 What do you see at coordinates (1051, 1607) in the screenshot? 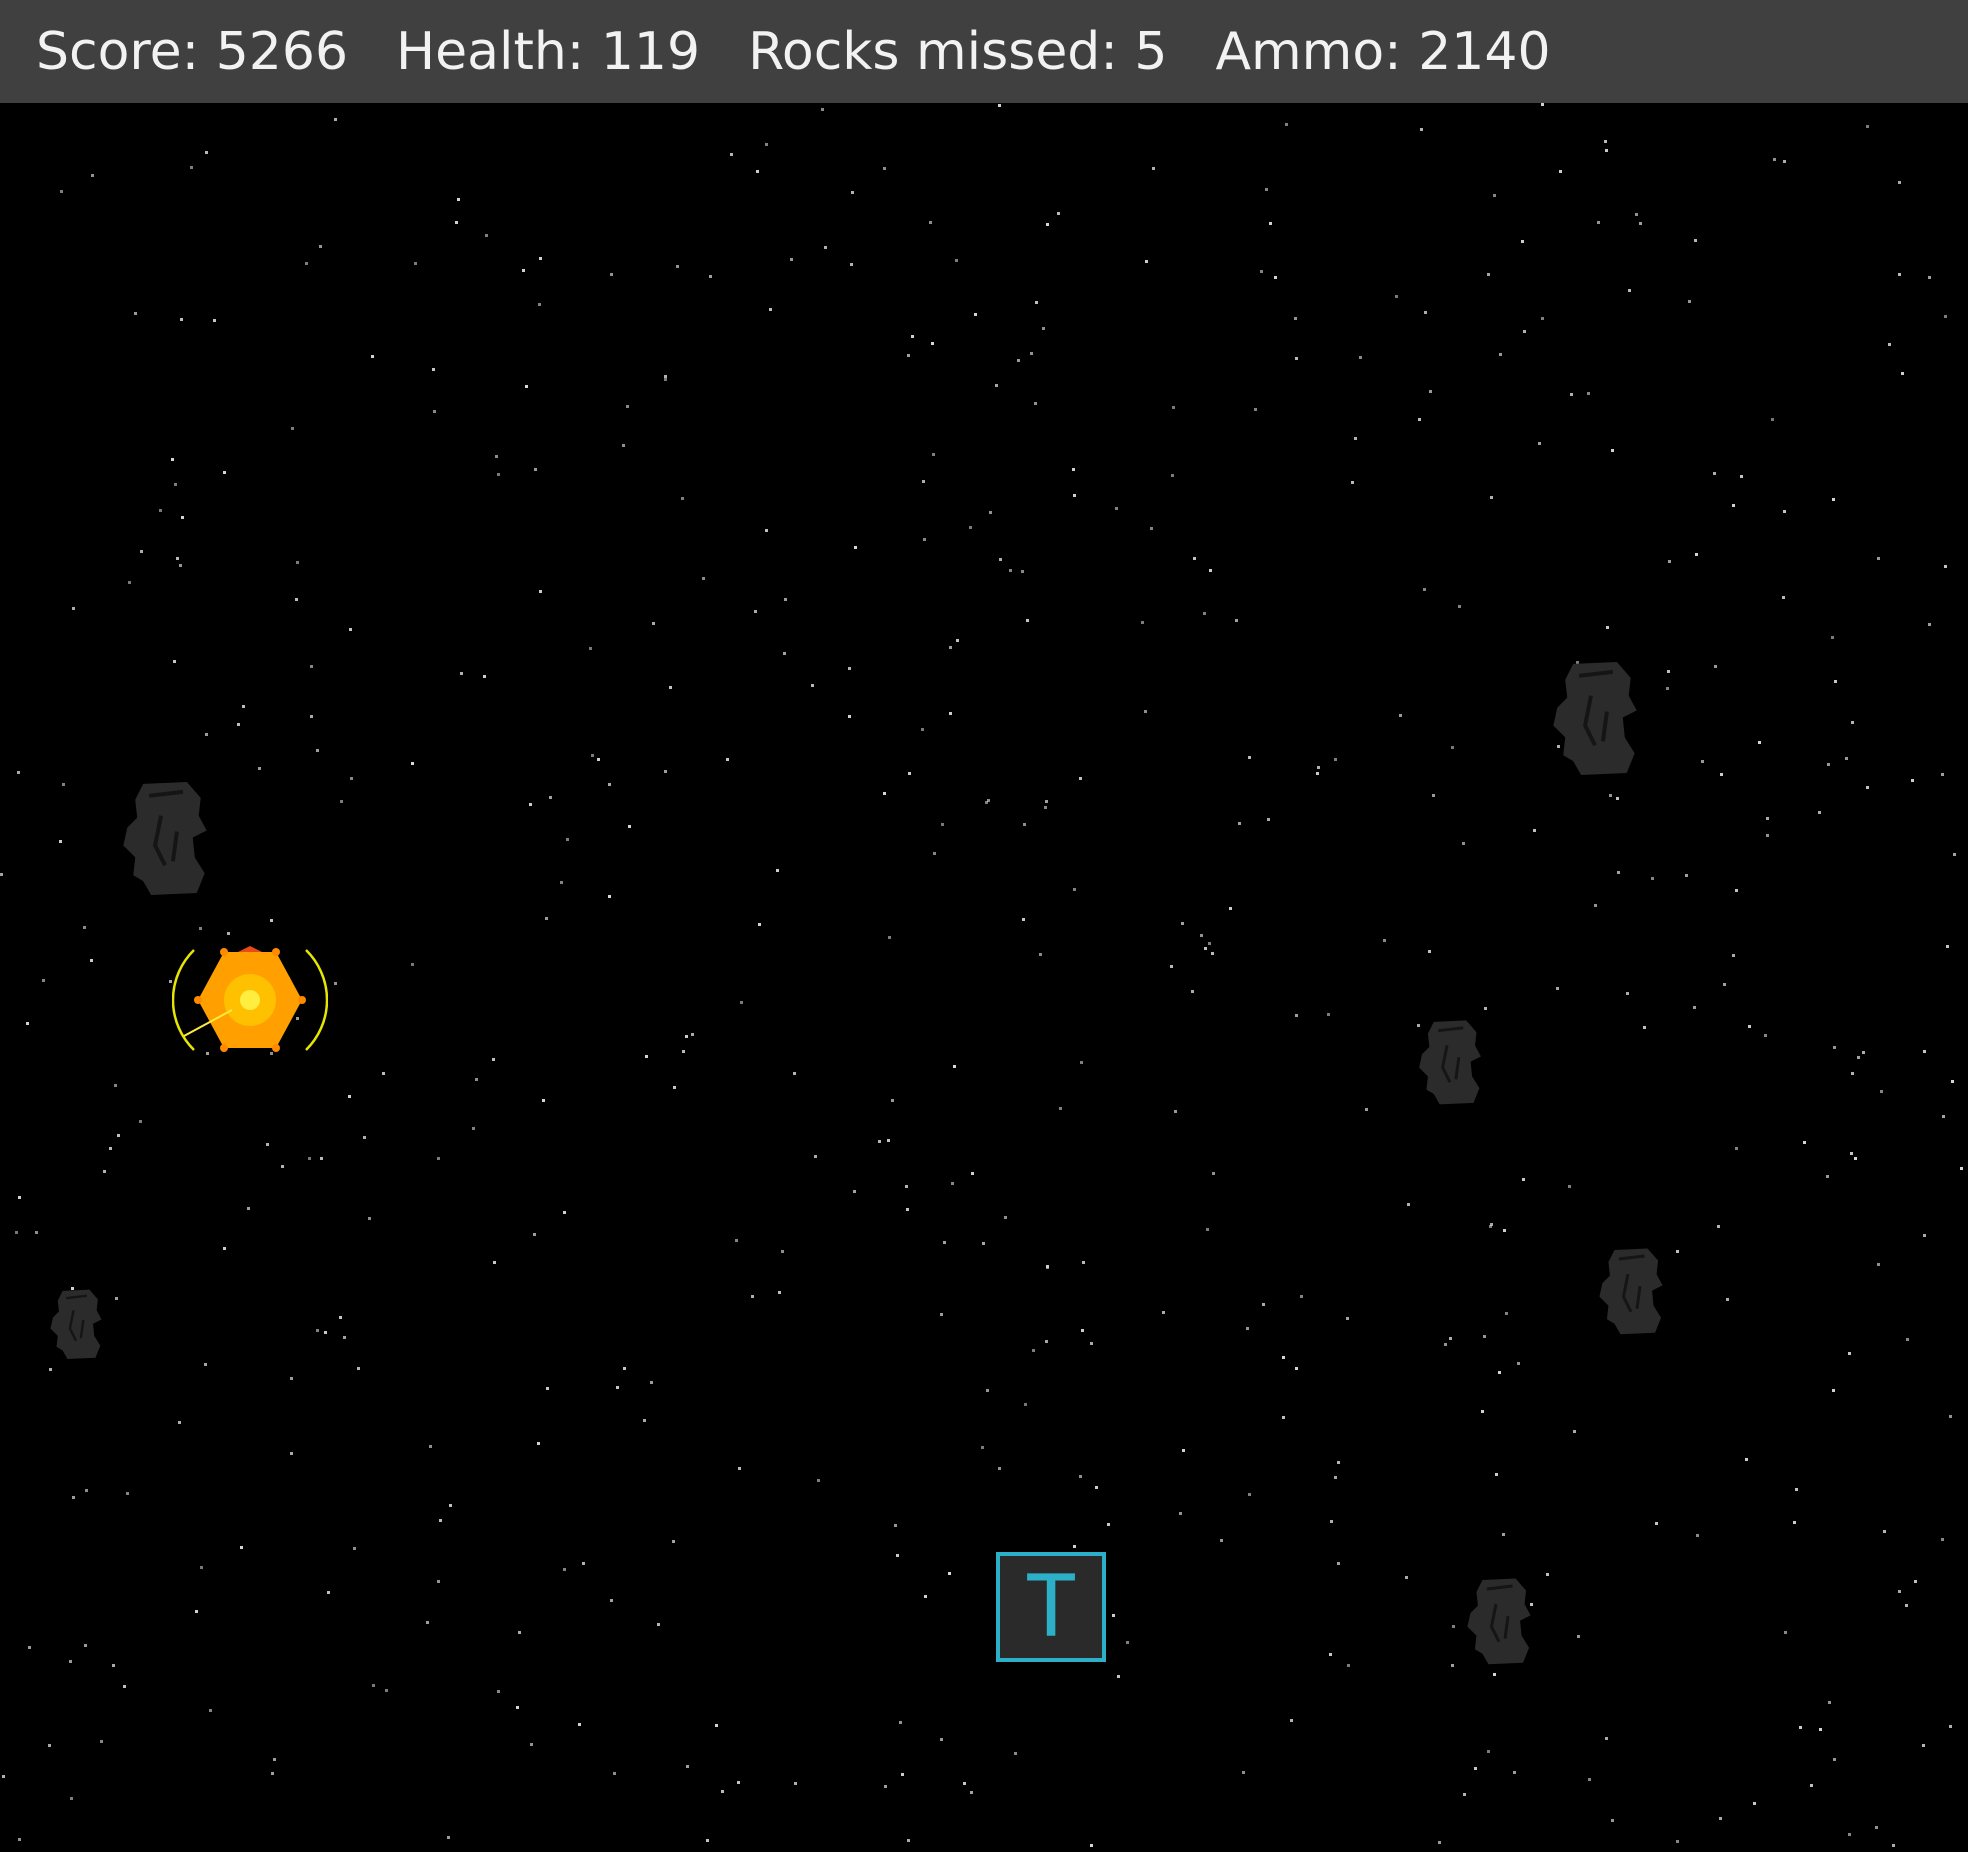
I see `powerup-icon: T` at bounding box center [1051, 1607].